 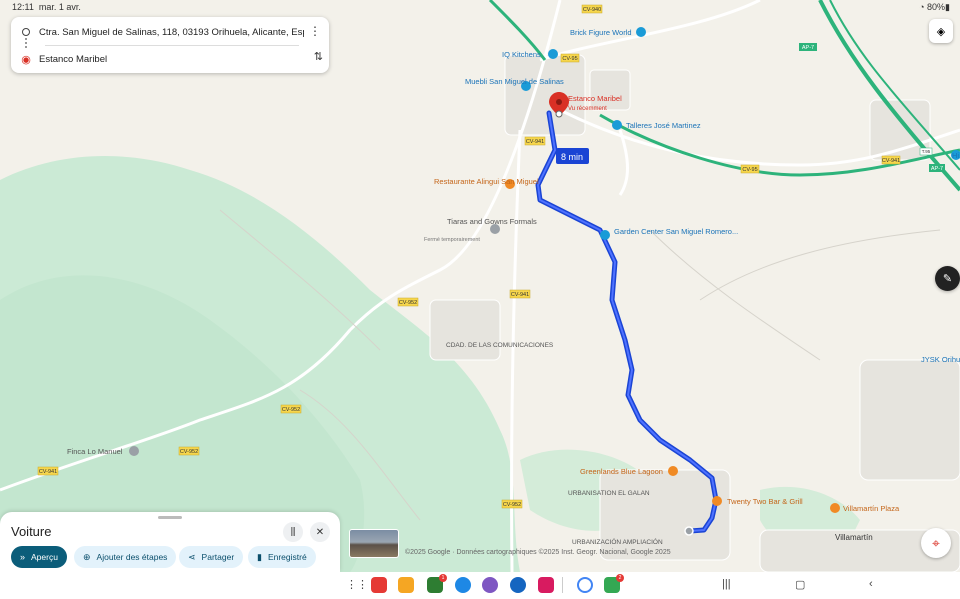 I want to click on back-icon: ‹, so click(x=871, y=584).